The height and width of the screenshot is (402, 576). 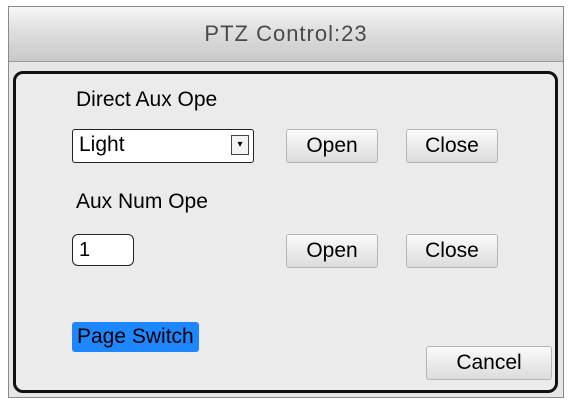 I want to click on direct-open-button: Open, so click(x=332, y=146).